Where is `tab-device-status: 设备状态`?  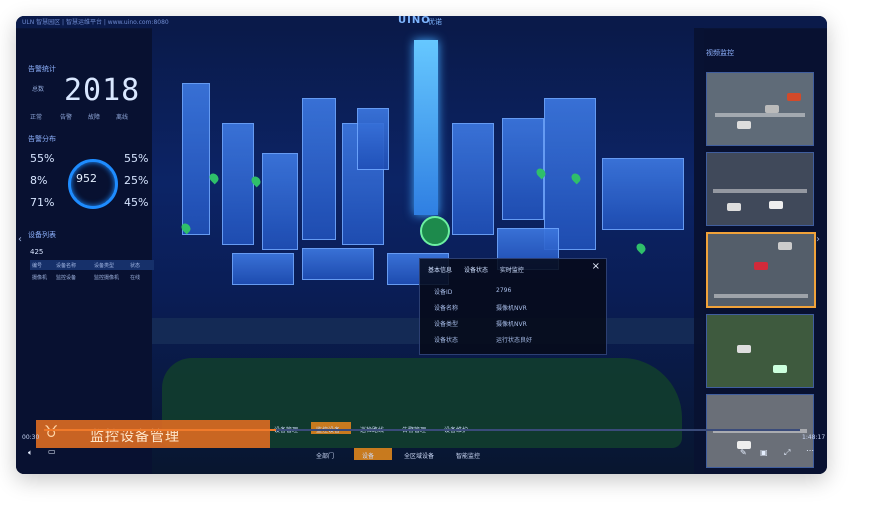 tab-device-status: 设备状态 is located at coordinates (476, 270).